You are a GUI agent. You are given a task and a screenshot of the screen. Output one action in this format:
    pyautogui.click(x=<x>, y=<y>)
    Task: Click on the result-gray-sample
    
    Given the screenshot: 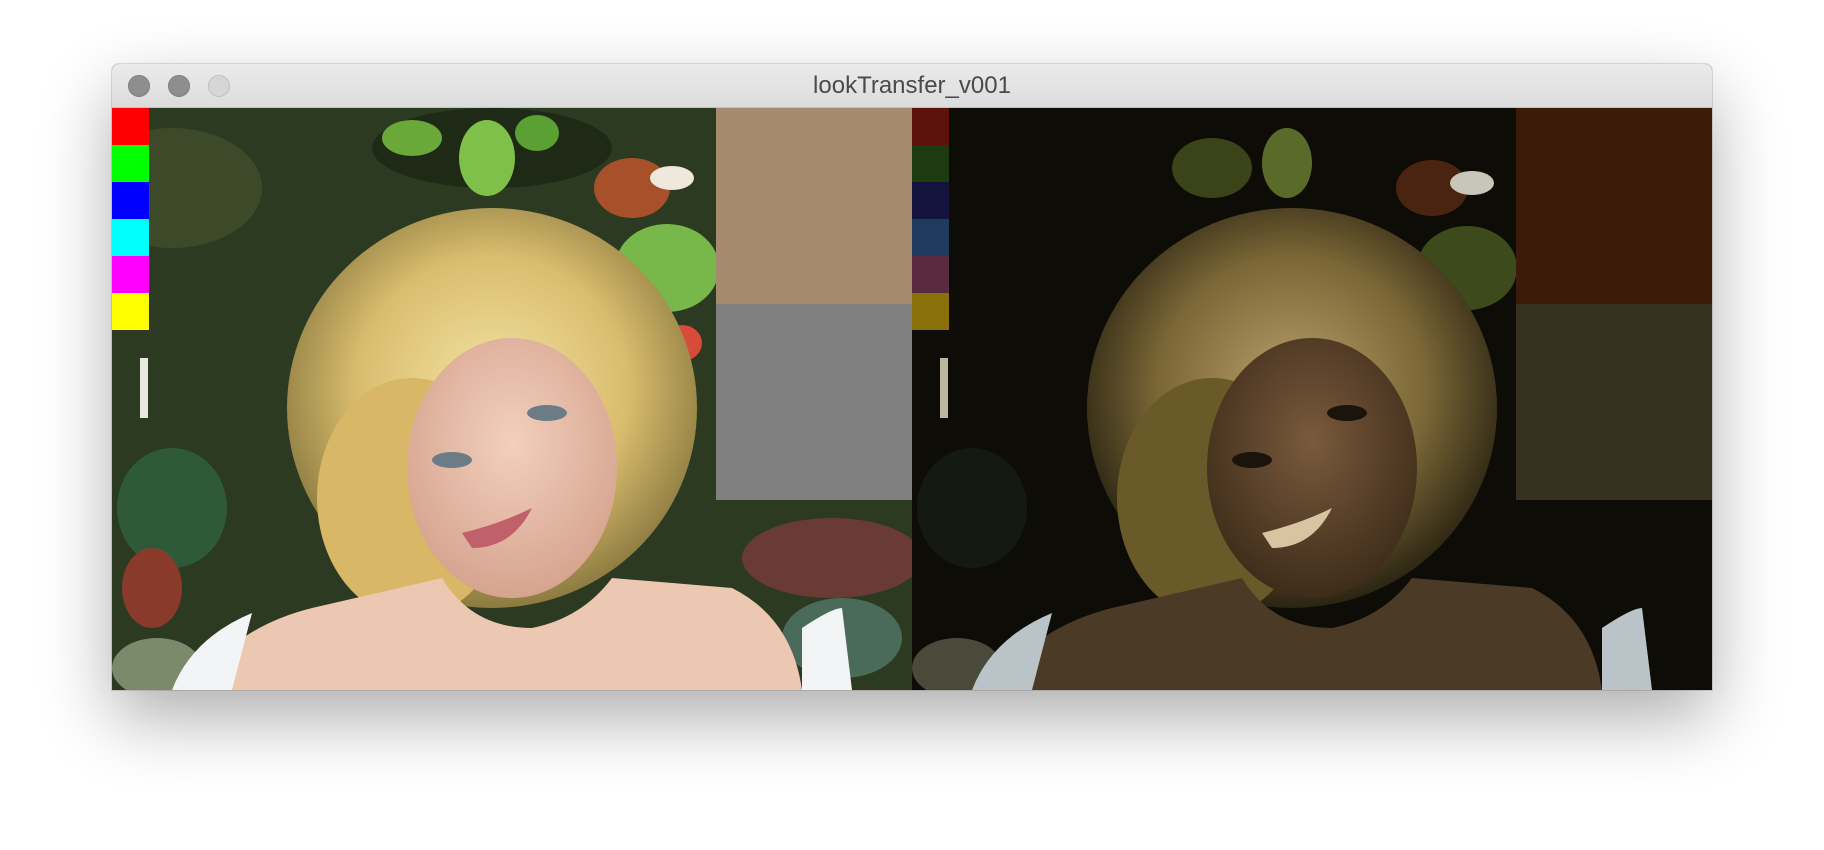 What is the action you would take?
    pyautogui.click(x=1614, y=402)
    